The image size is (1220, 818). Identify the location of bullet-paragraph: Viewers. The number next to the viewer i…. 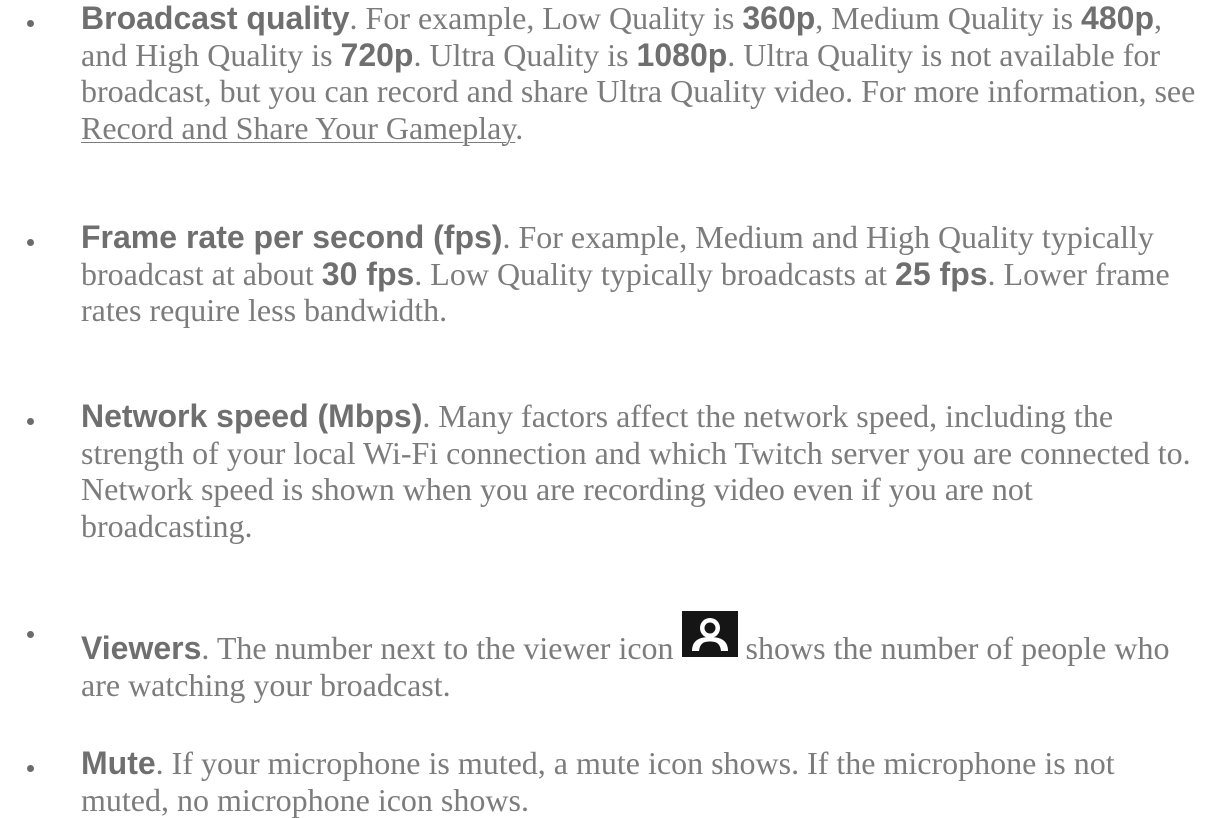
(643, 657).